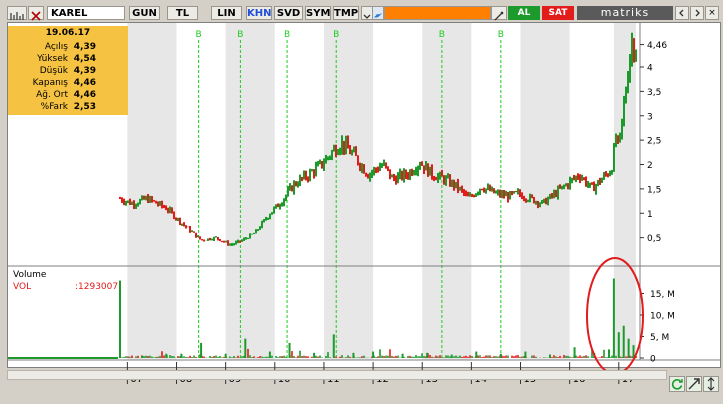  Describe the element at coordinates (65, 287) in the screenshot. I see `volume-legend: VOL :1293007` at that location.